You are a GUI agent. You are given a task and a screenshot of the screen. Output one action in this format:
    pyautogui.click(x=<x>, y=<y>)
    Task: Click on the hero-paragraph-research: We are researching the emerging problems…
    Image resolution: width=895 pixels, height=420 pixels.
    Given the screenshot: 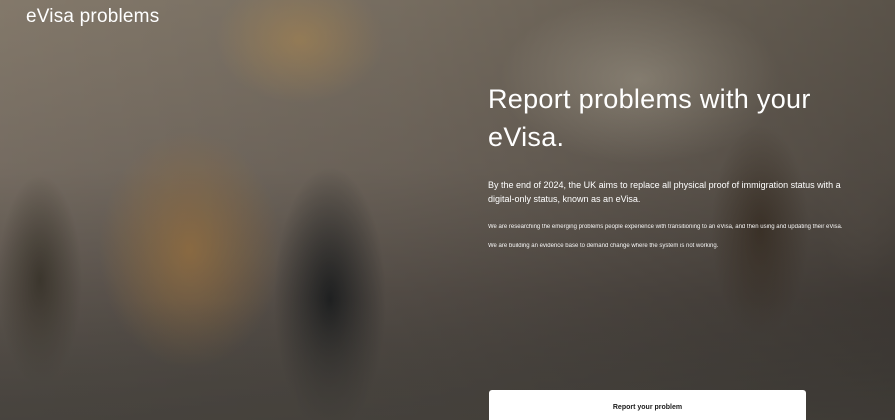 What is the action you would take?
    pyautogui.click(x=665, y=227)
    